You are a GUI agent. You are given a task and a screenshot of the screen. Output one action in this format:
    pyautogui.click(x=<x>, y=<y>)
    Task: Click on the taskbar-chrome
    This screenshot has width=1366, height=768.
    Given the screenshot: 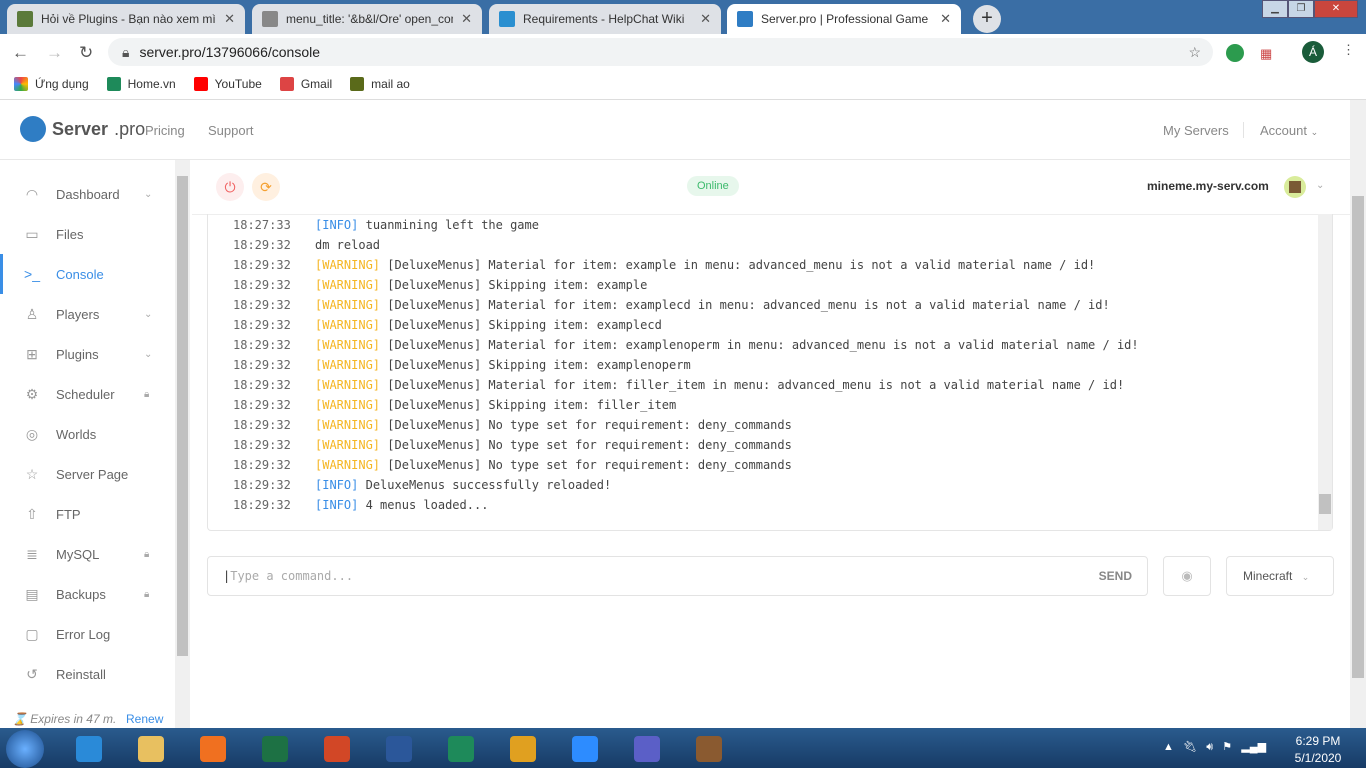 What is the action you would take?
    pyautogui.click(x=523, y=749)
    